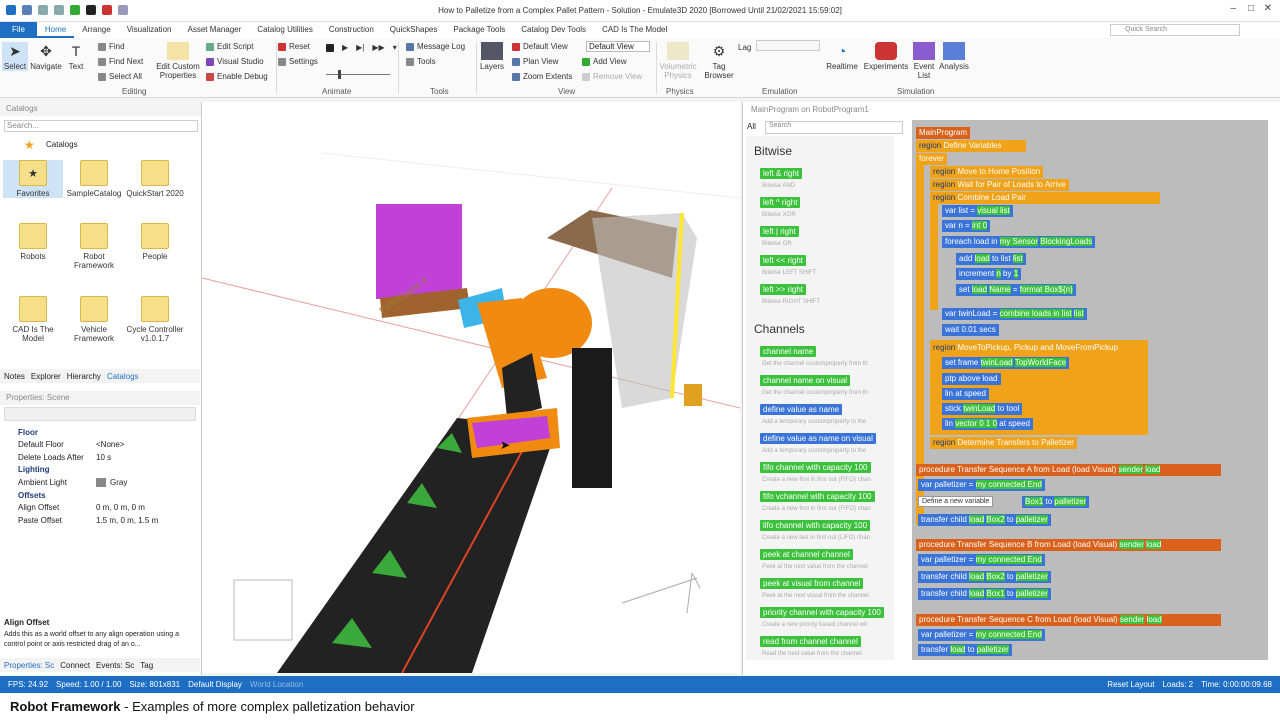  What do you see at coordinates (111, 46) in the screenshot?
I see `find-button: Find` at bounding box center [111, 46].